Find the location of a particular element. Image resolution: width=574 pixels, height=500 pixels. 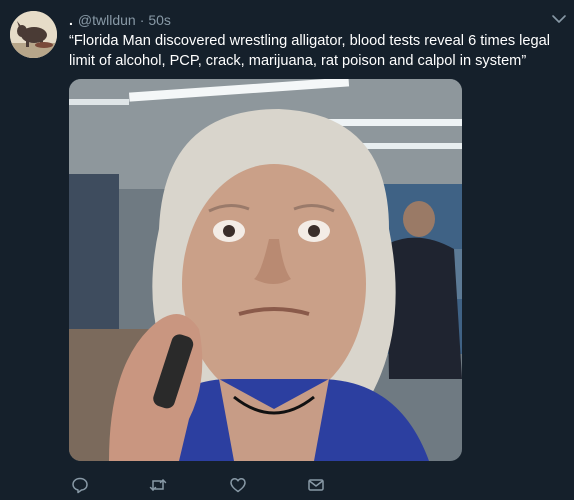

retweet-icon is located at coordinates (158, 485).